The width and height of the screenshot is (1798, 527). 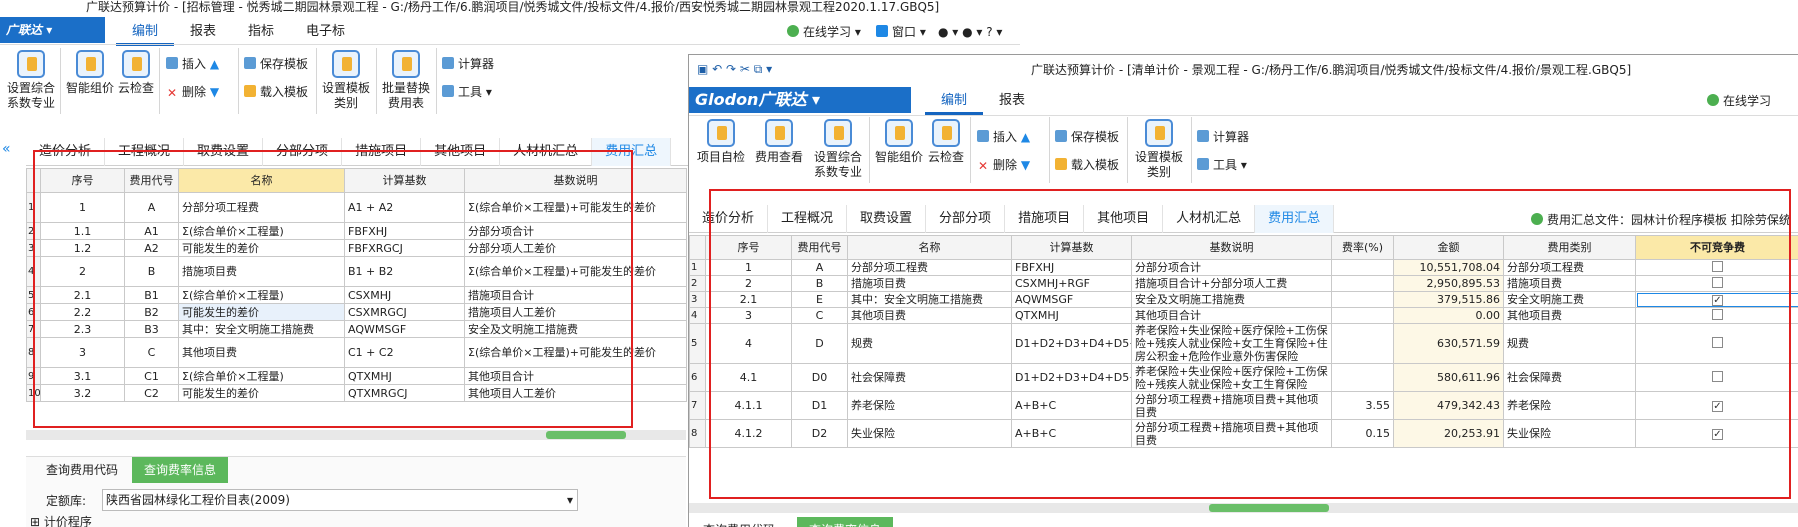 I want to click on non-competitive-checkbox: ✓, so click(x=1717, y=300).